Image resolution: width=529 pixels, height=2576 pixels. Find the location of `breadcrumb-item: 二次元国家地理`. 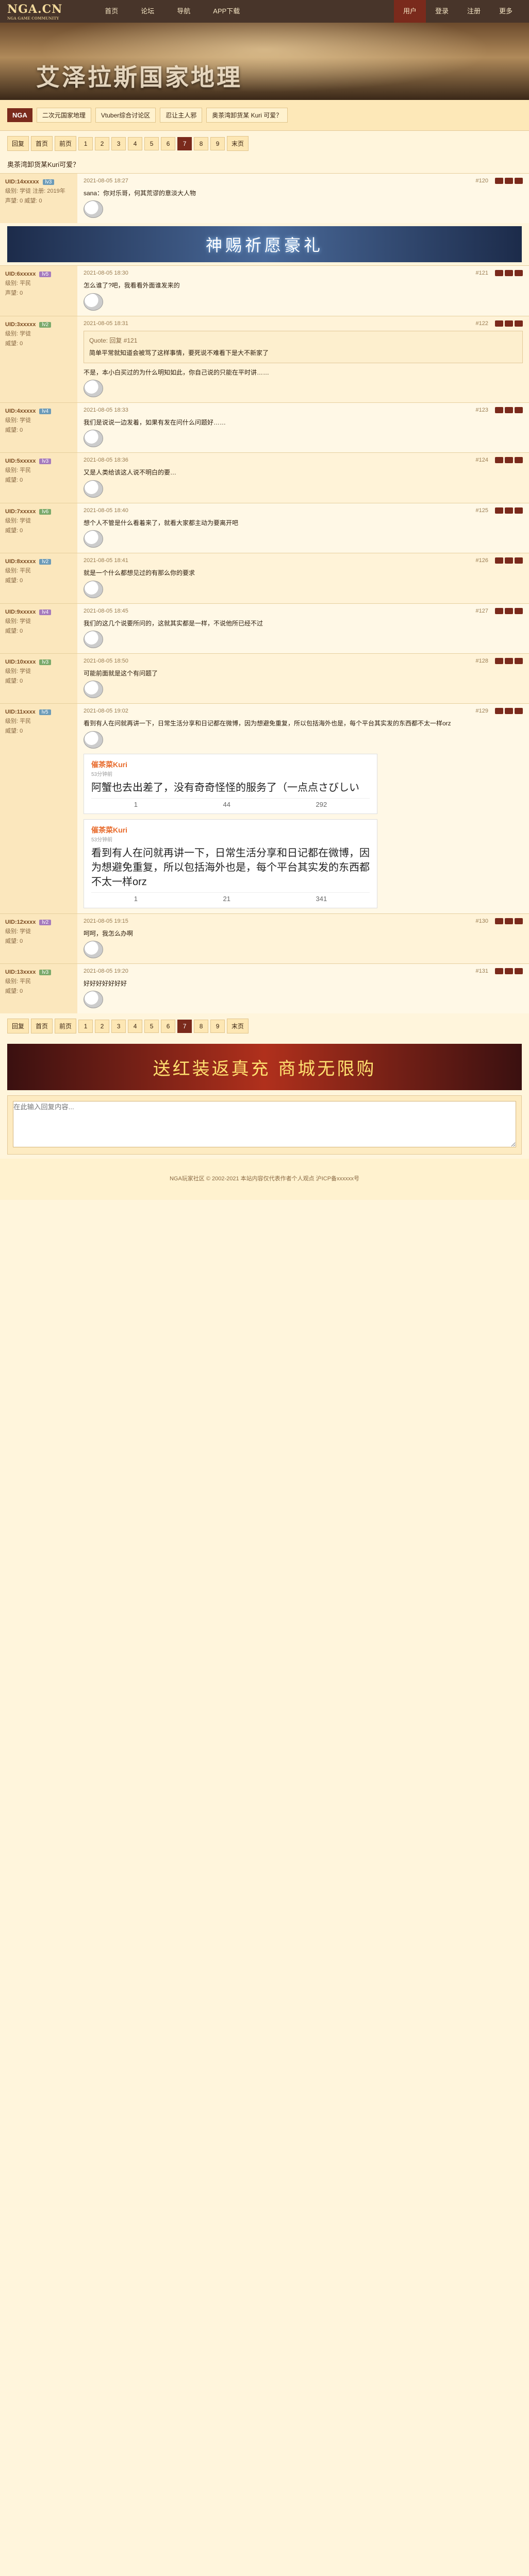

breadcrumb-item: 二次元国家地理 is located at coordinates (64, 115).